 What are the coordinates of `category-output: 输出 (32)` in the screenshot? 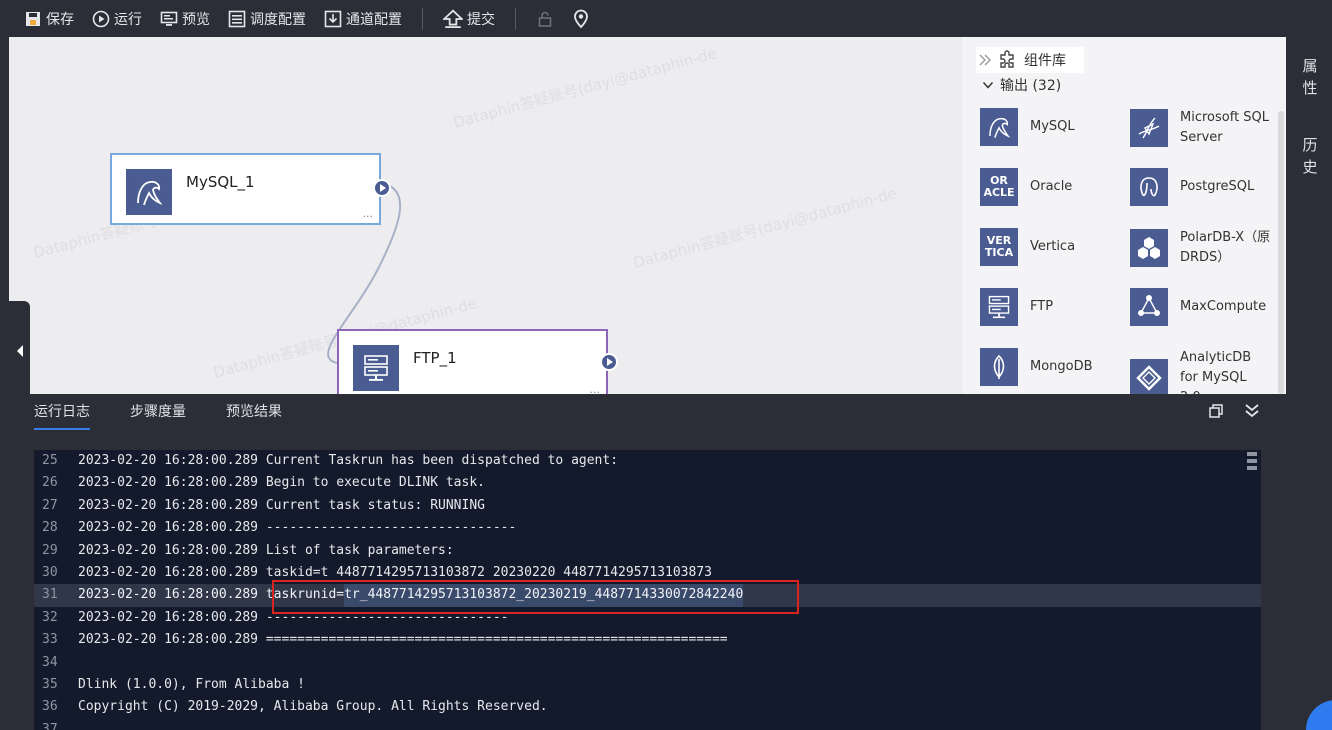 It's located at (1021, 85).